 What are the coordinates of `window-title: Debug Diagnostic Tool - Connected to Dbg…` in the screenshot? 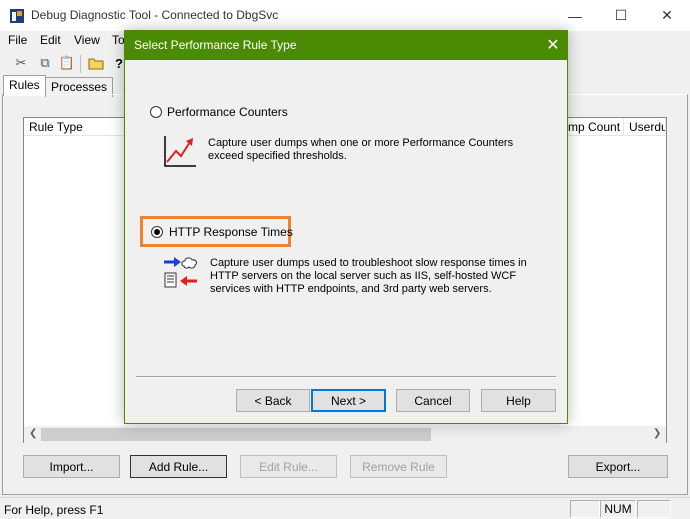 It's located at (155, 15).